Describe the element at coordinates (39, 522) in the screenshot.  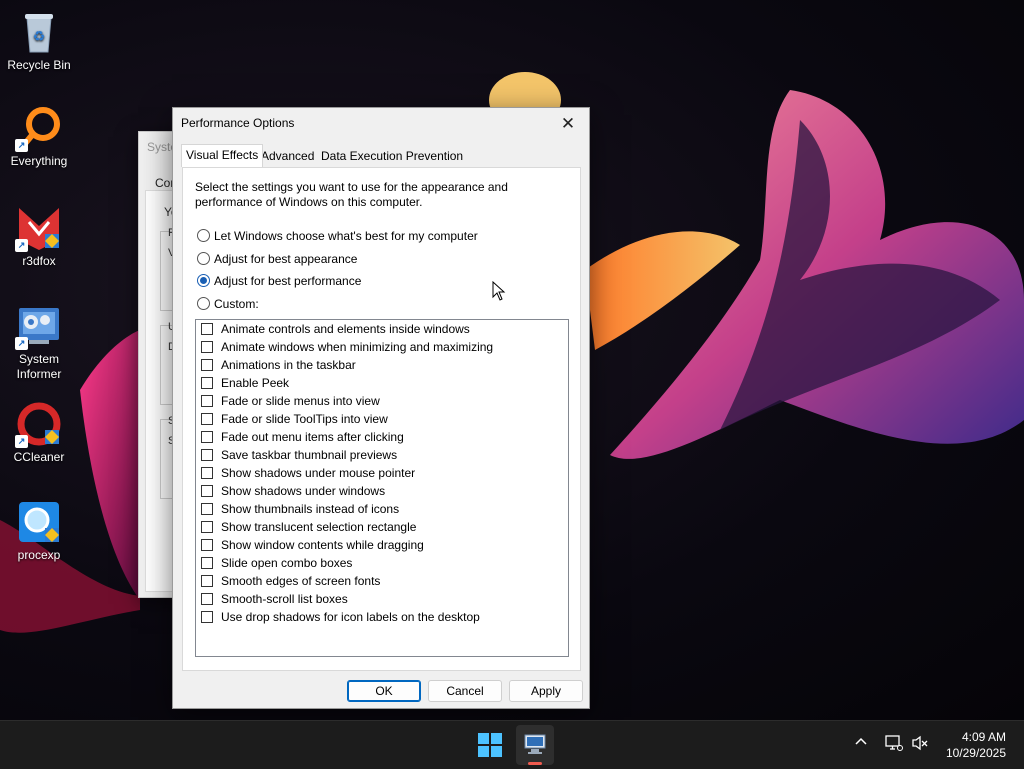
I see `process-explorer-icon` at that location.